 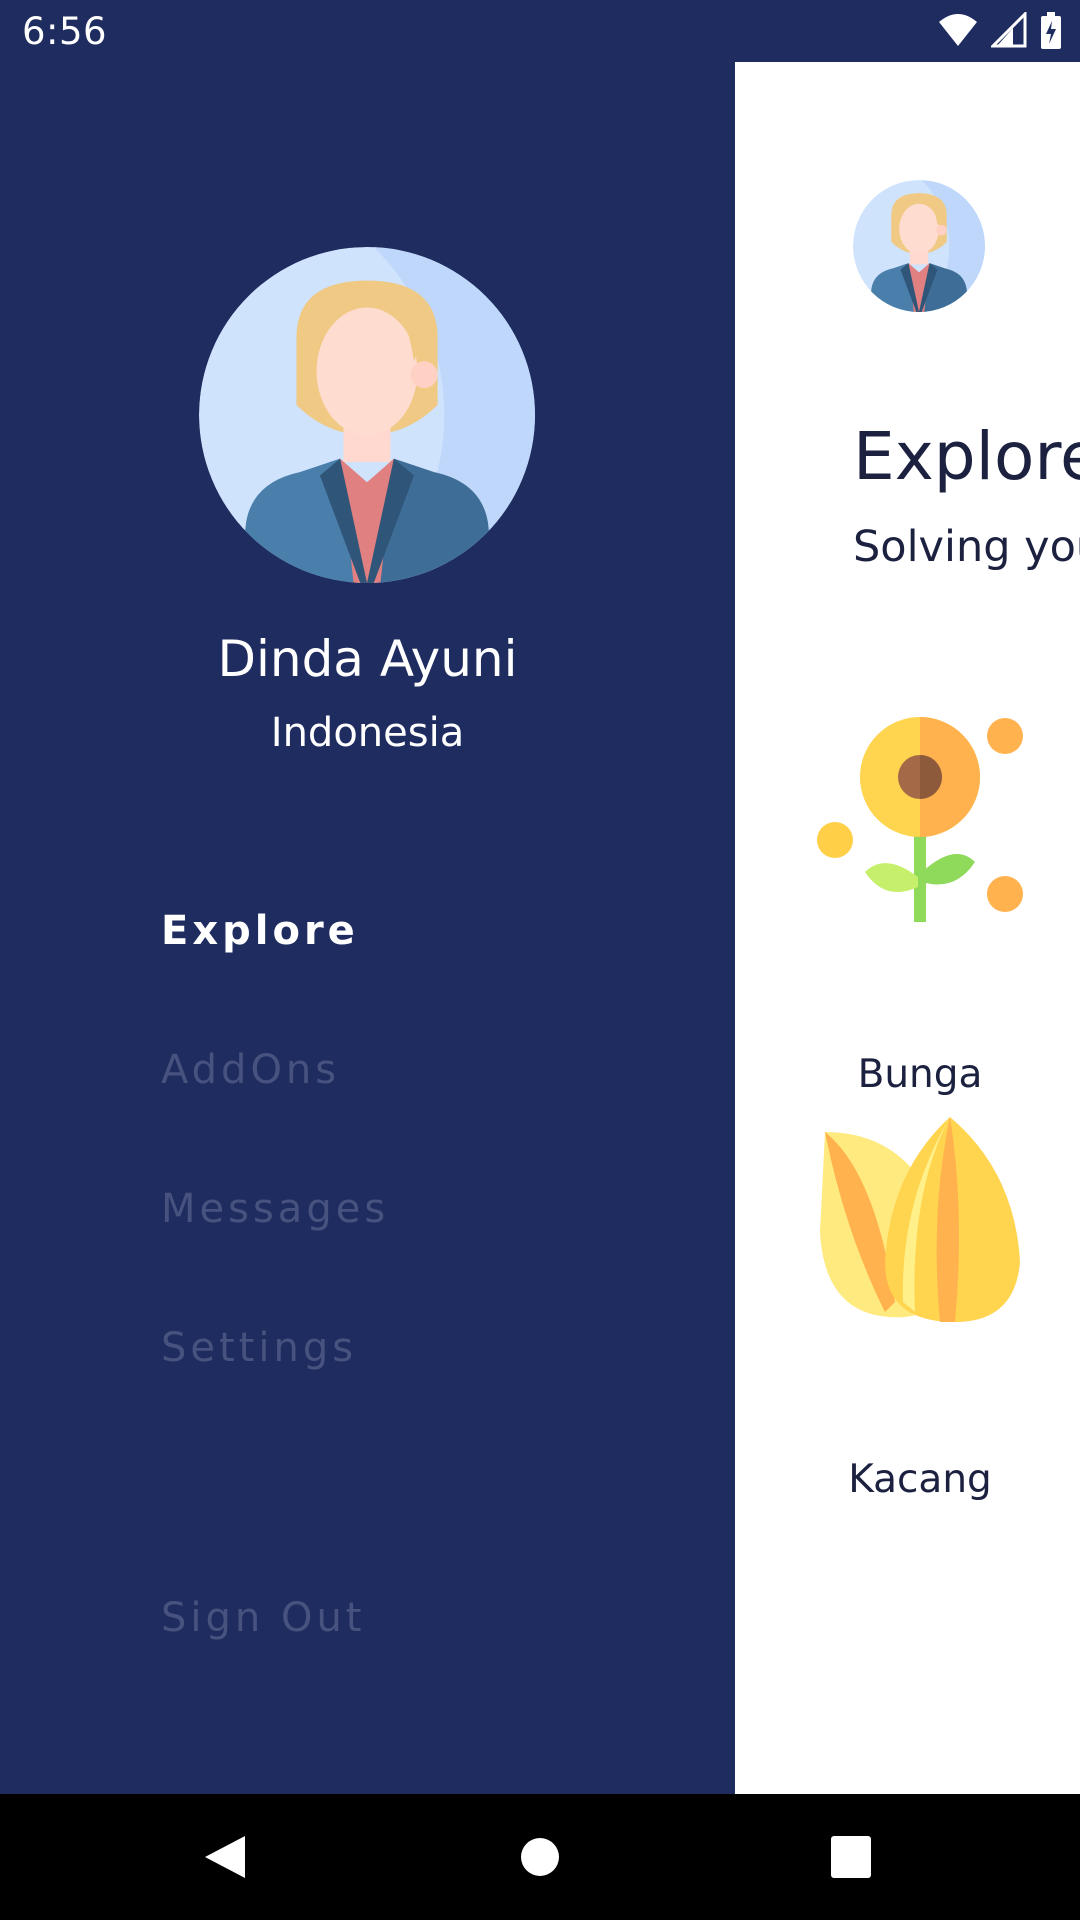 I want to click on profile-avatar-icon, so click(x=919, y=246).